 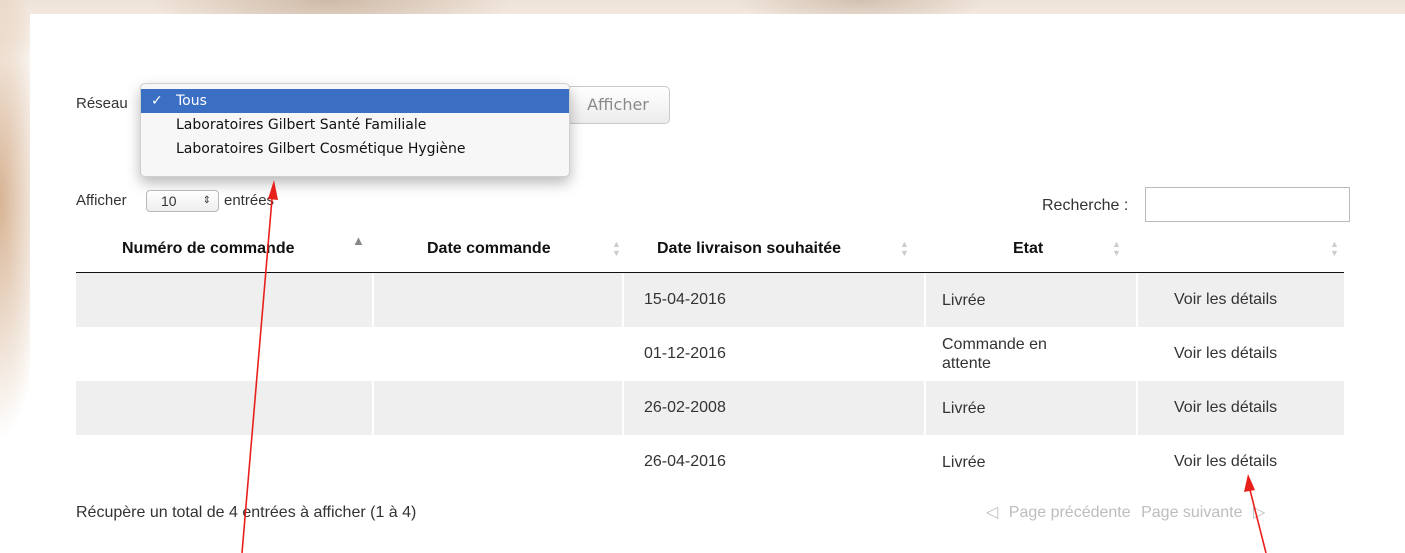 What do you see at coordinates (157, 101) in the screenshot?
I see `checkmark-icon: ✓` at bounding box center [157, 101].